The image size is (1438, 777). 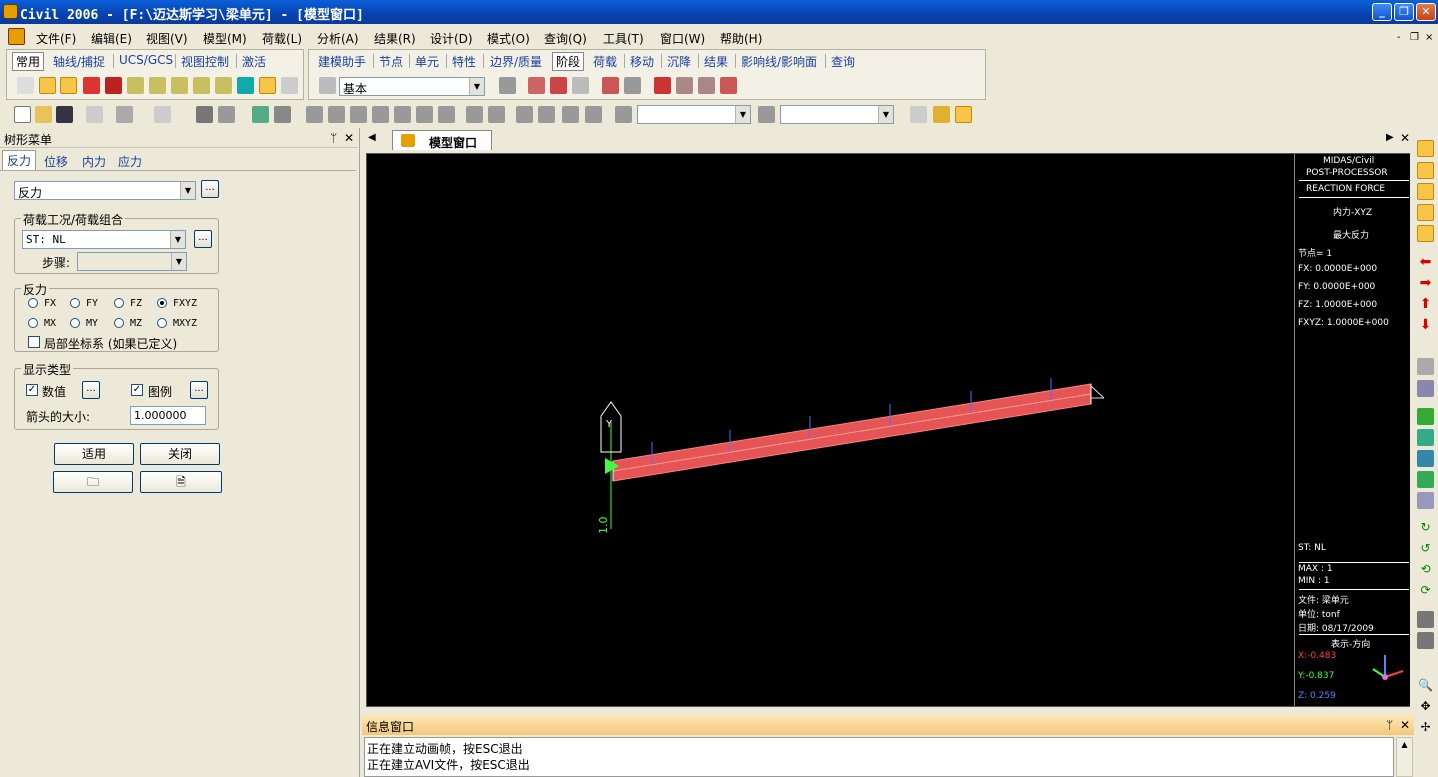 What do you see at coordinates (204, 114) in the screenshot?
I see `print-icon` at bounding box center [204, 114].